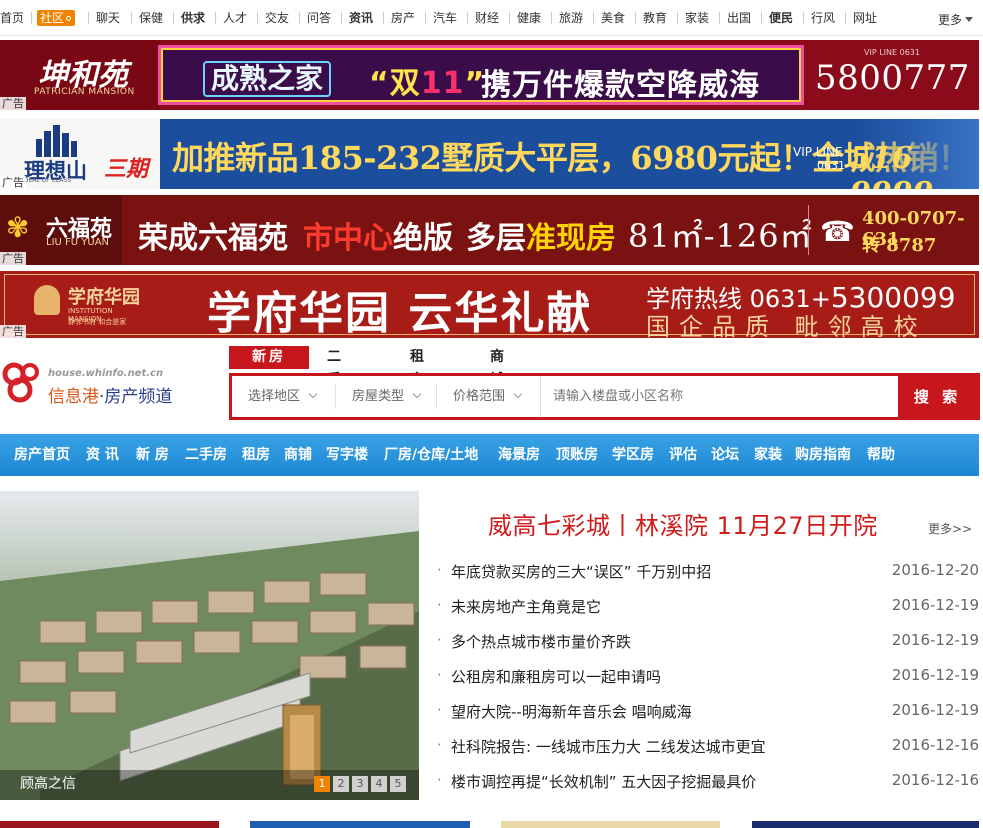  I want to click on nav-appraisal: 评估, so click(683, 455).